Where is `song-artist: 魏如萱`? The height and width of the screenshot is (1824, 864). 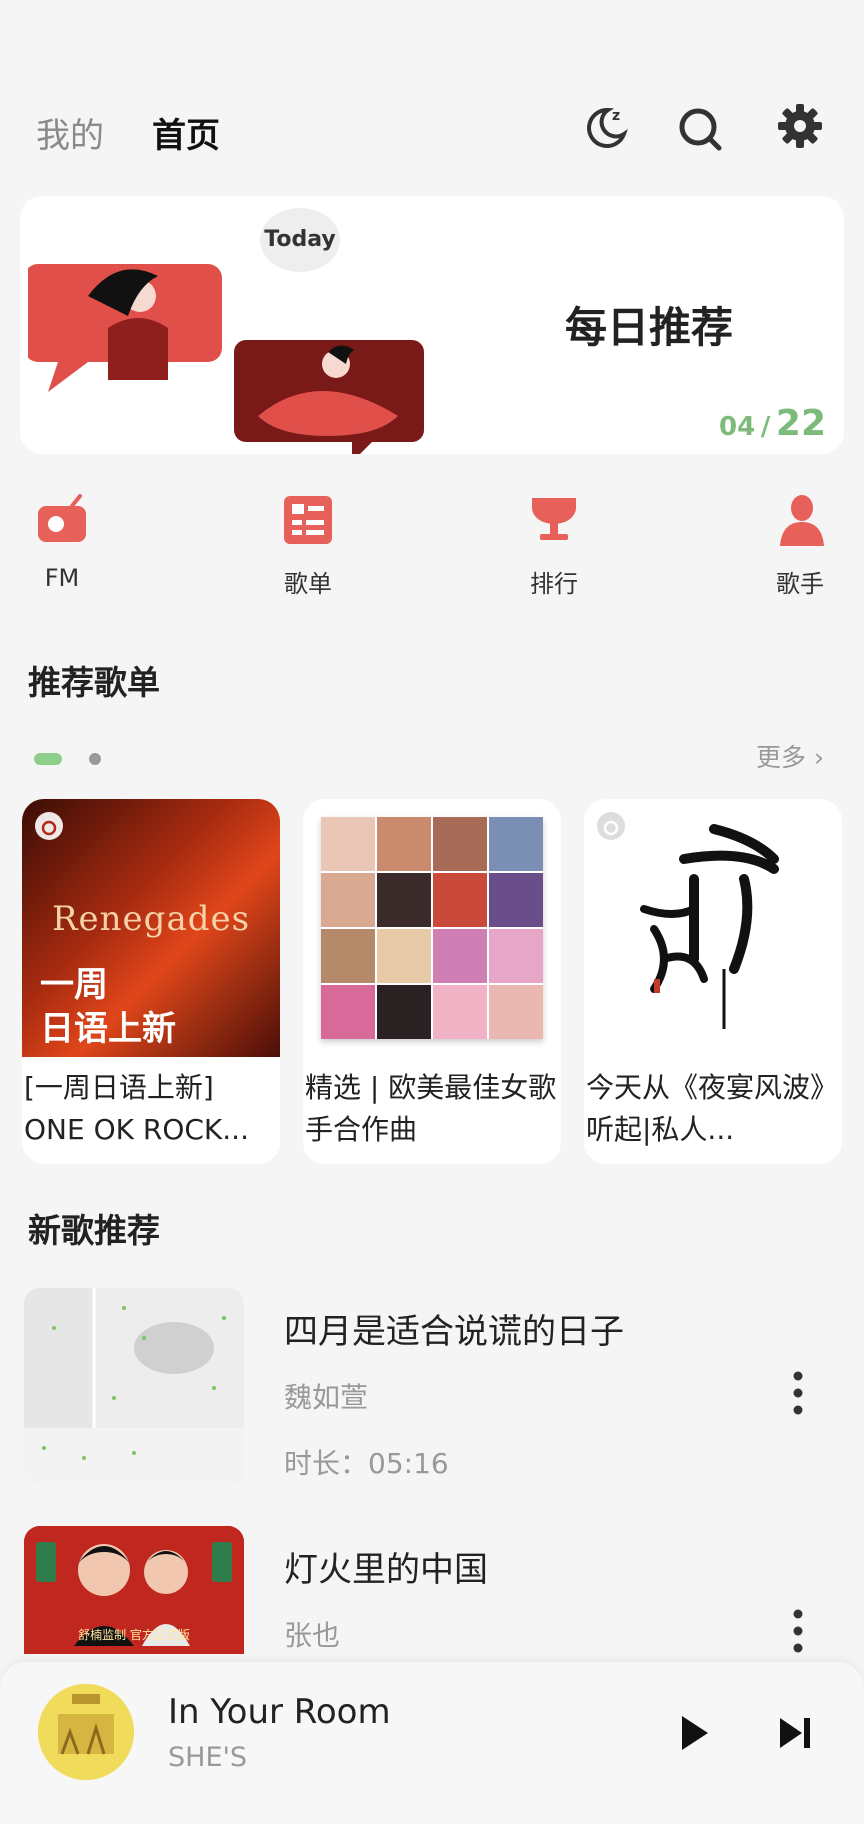 song-artist: 魏如萱 is located at coordinates (326, 1397).